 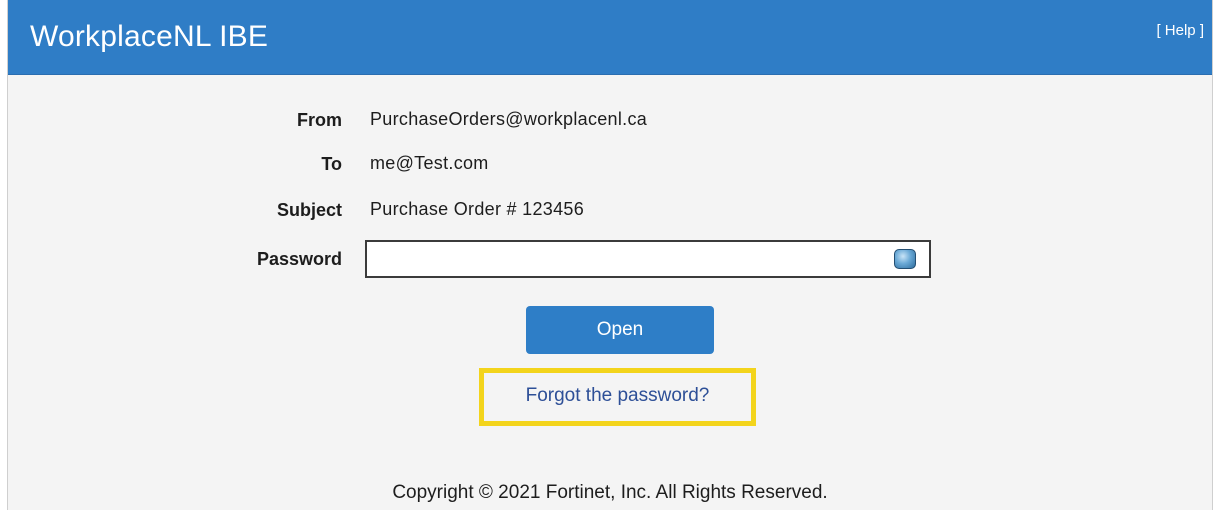 What do you see at coordinates (905, 259) in the screenshot?
I see `virtual-keyboard-icon` at bounding box center [905, 259].